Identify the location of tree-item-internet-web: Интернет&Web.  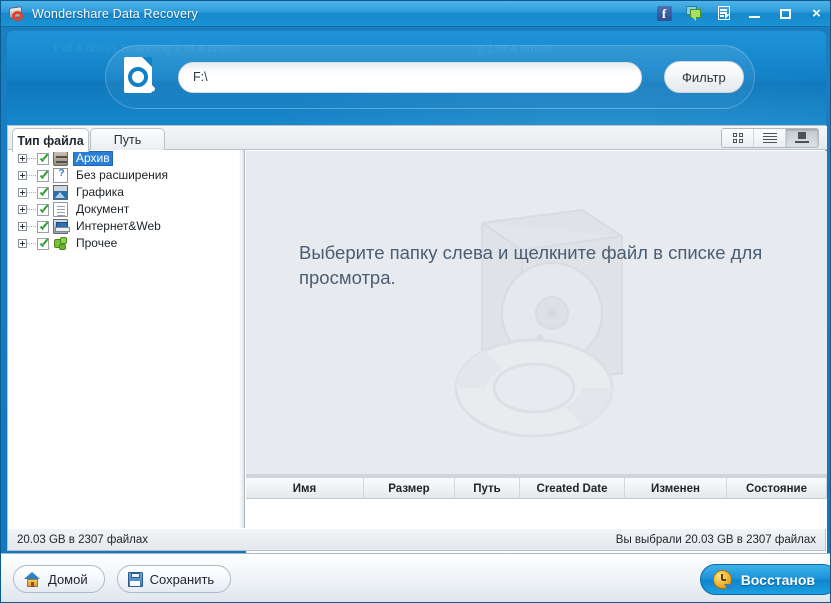
(123, 226).